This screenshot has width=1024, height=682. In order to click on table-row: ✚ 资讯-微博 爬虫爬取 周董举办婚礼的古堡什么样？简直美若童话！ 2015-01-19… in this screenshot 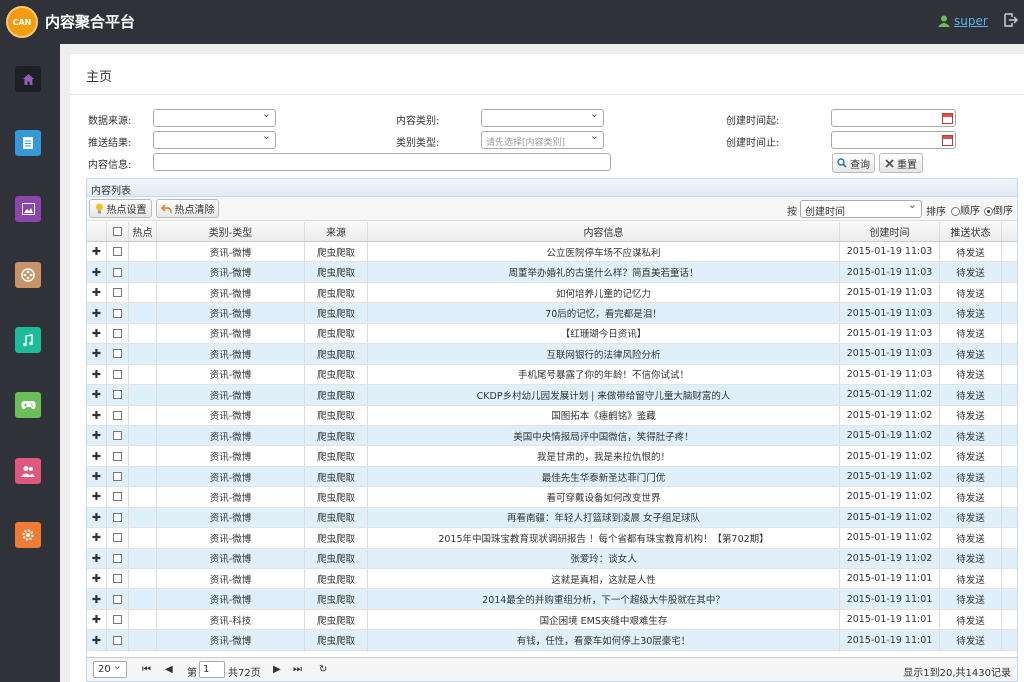, I will do `click(552, 272)`.